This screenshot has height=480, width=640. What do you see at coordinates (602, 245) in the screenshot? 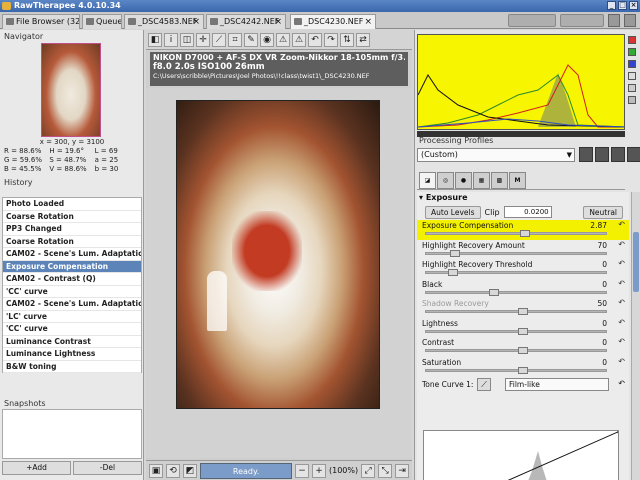
I see `adjuster-value: 70` at bounding box center [602, 245].